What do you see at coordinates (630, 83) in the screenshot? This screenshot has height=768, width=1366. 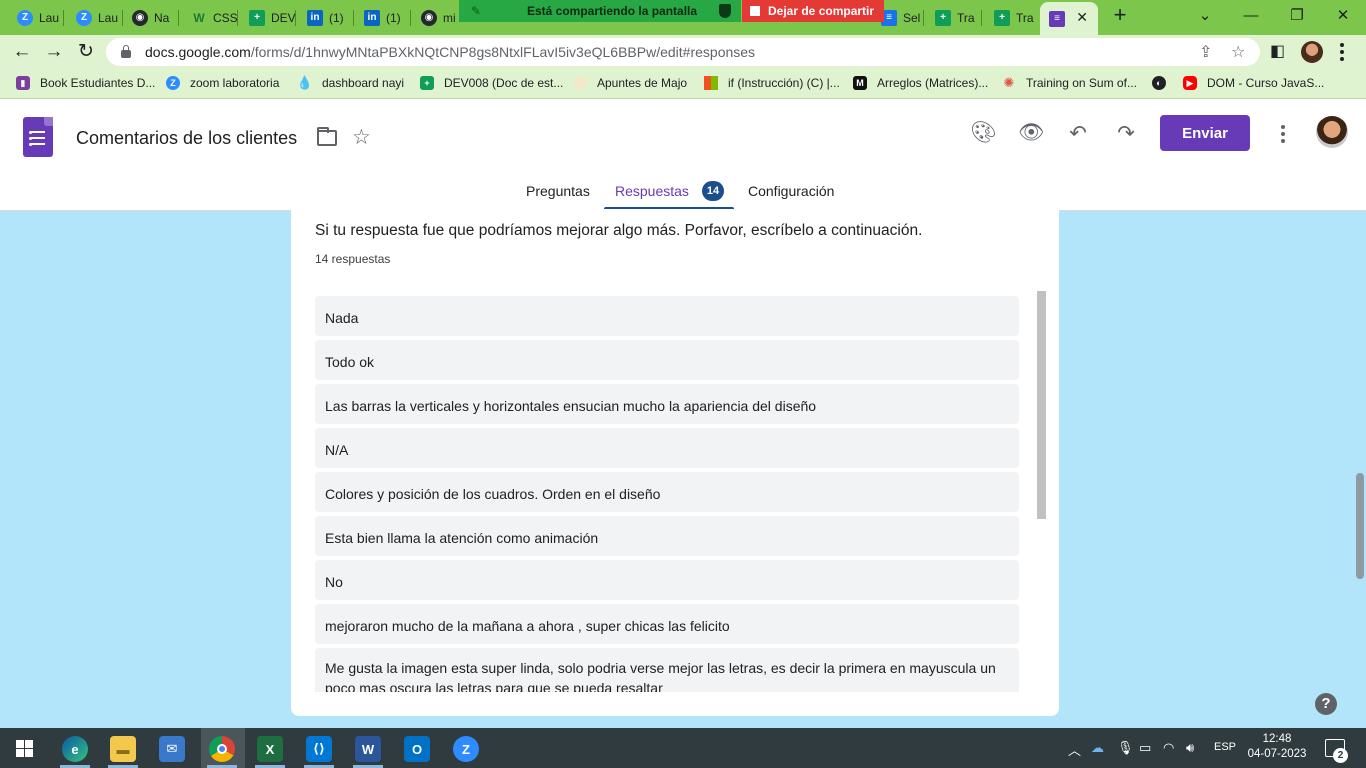 I see `bookmark-item: Apuntes de Majo` at bounding box center [630, 83].